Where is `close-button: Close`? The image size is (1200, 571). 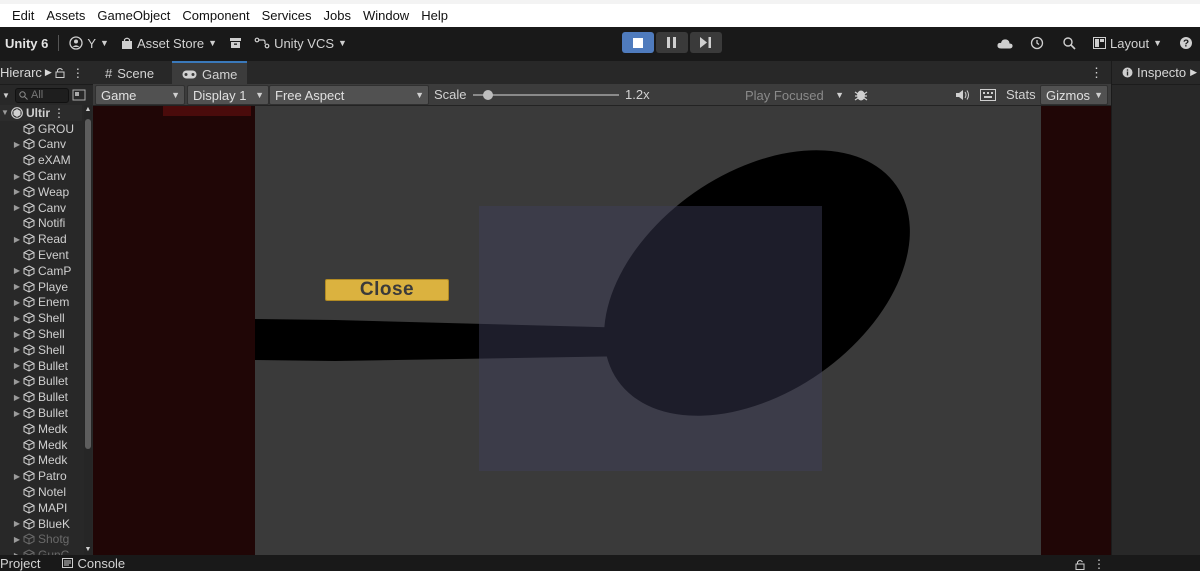 close-button: Close is located at coordinates (387, 290).